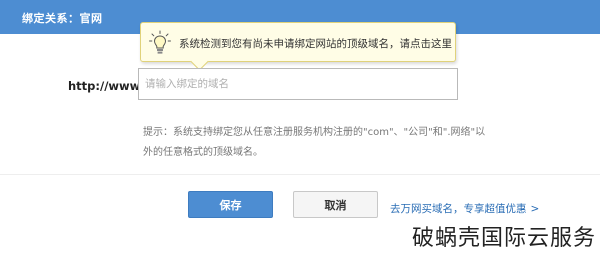  I want to click on tip-text: 系统检测到您有尚未申请绑定网站的顶级域名，请点击这里, so click(315, 43).